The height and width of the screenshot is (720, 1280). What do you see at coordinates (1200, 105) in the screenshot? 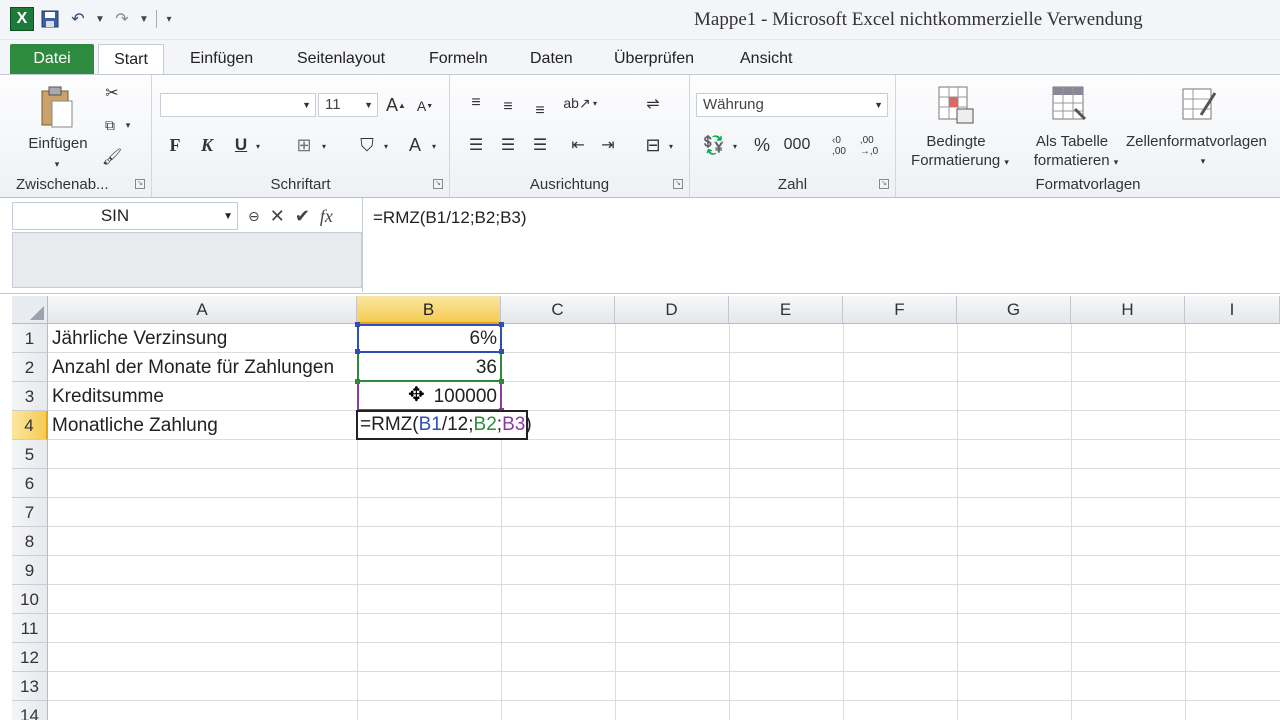
I see `cell-styles-icon` at bounding box center [1200, 105].